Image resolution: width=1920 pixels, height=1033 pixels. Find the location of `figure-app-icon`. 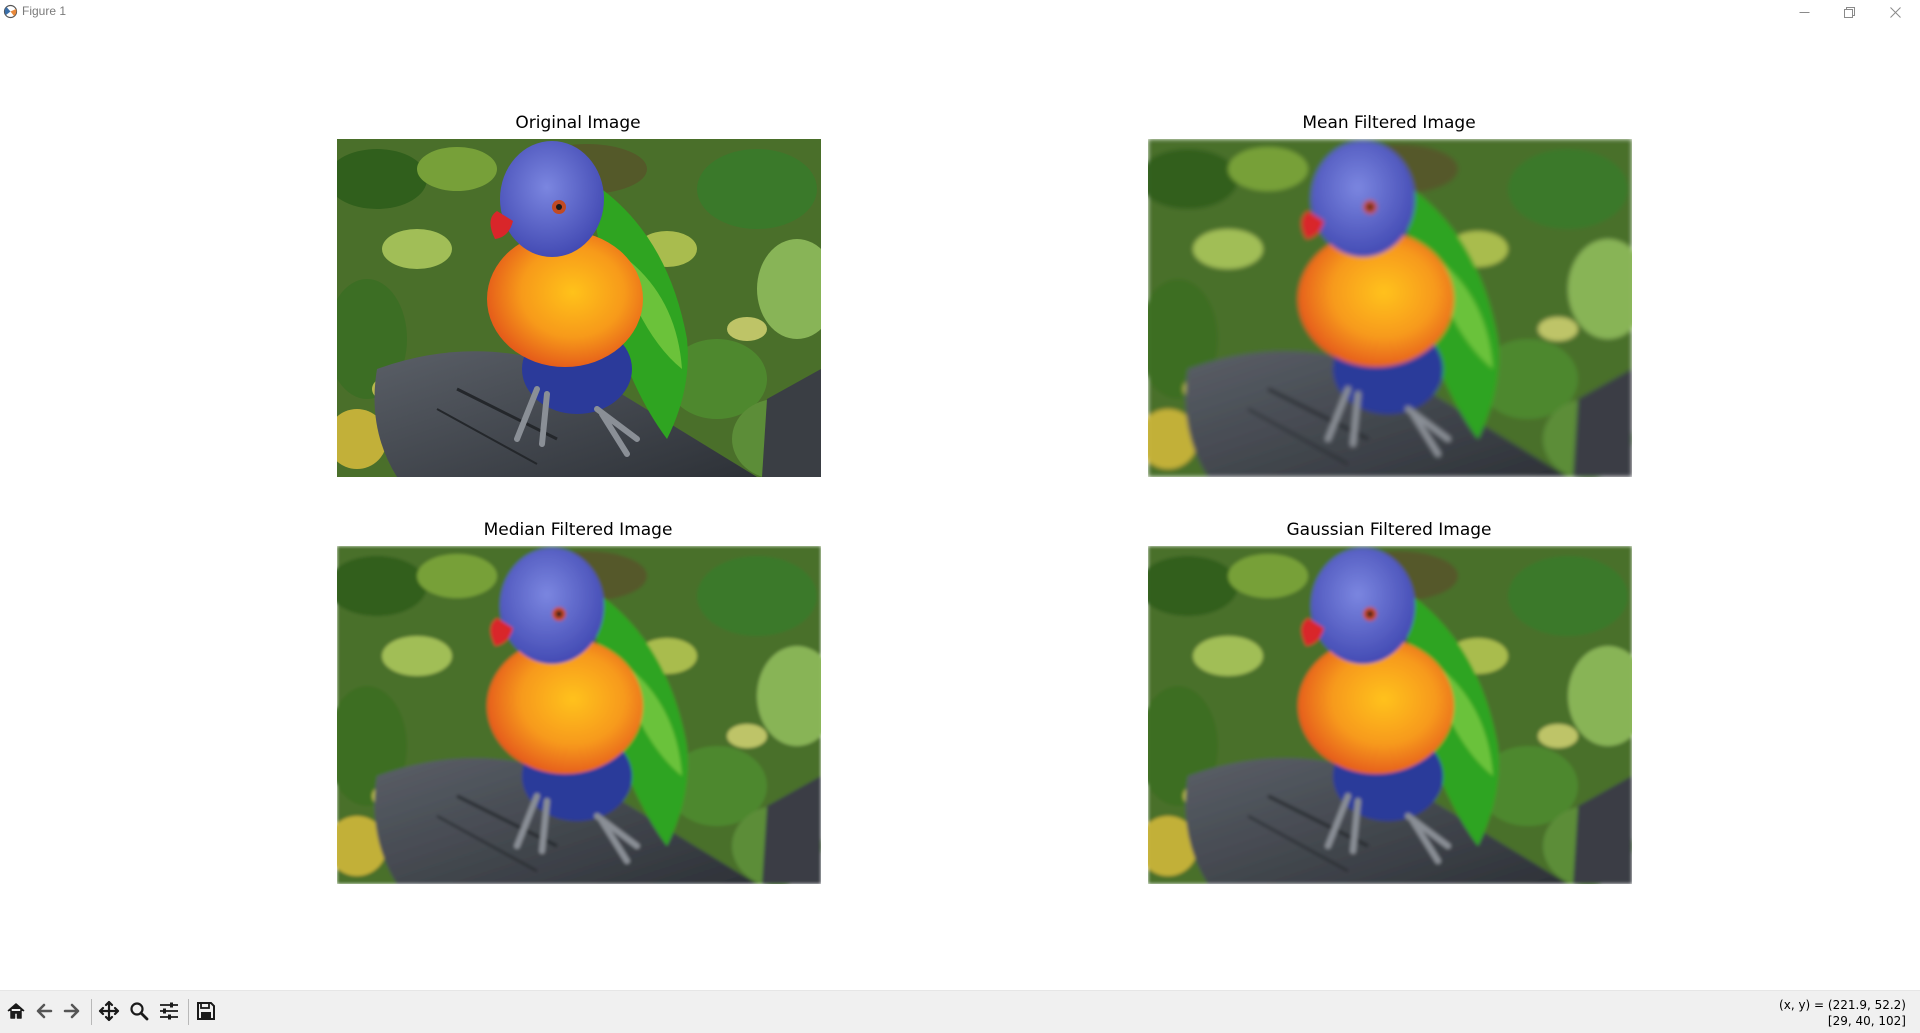

figure-app-icon is located at coordinates (10, 11).